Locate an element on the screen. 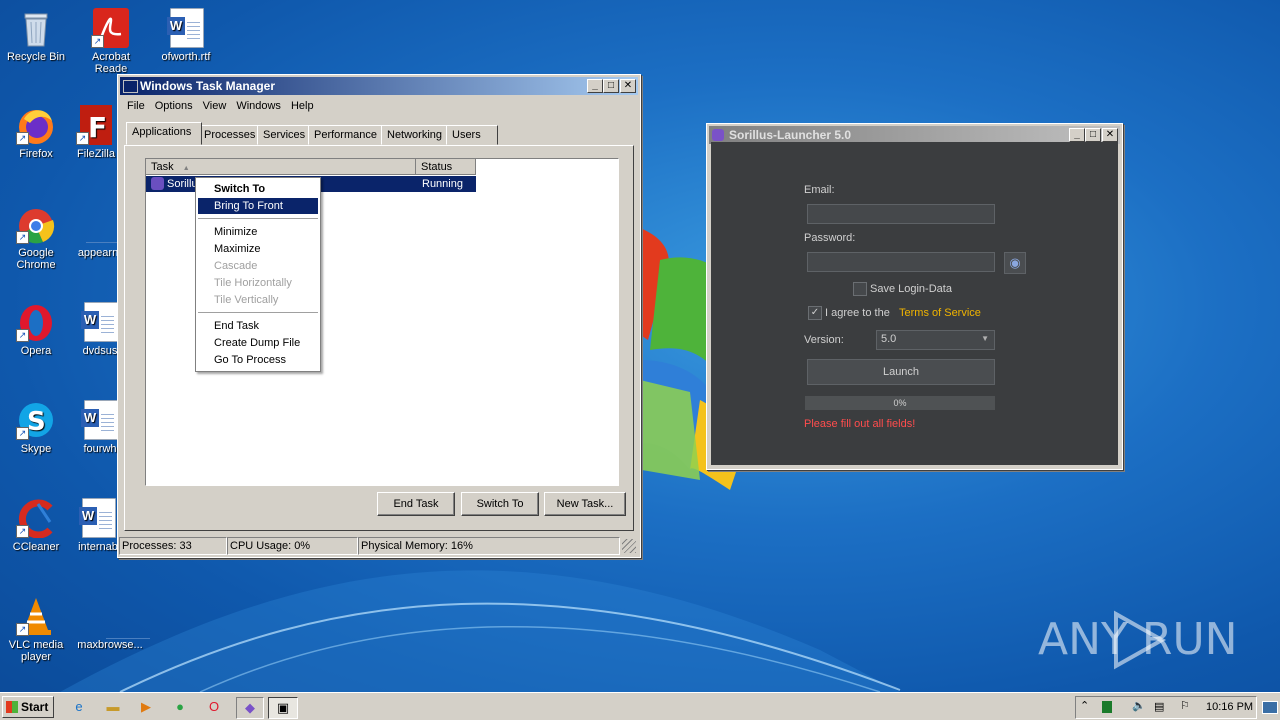 This screenshot has width=1280, height=720. email-label: Email: is located at coordinates (819, 190).